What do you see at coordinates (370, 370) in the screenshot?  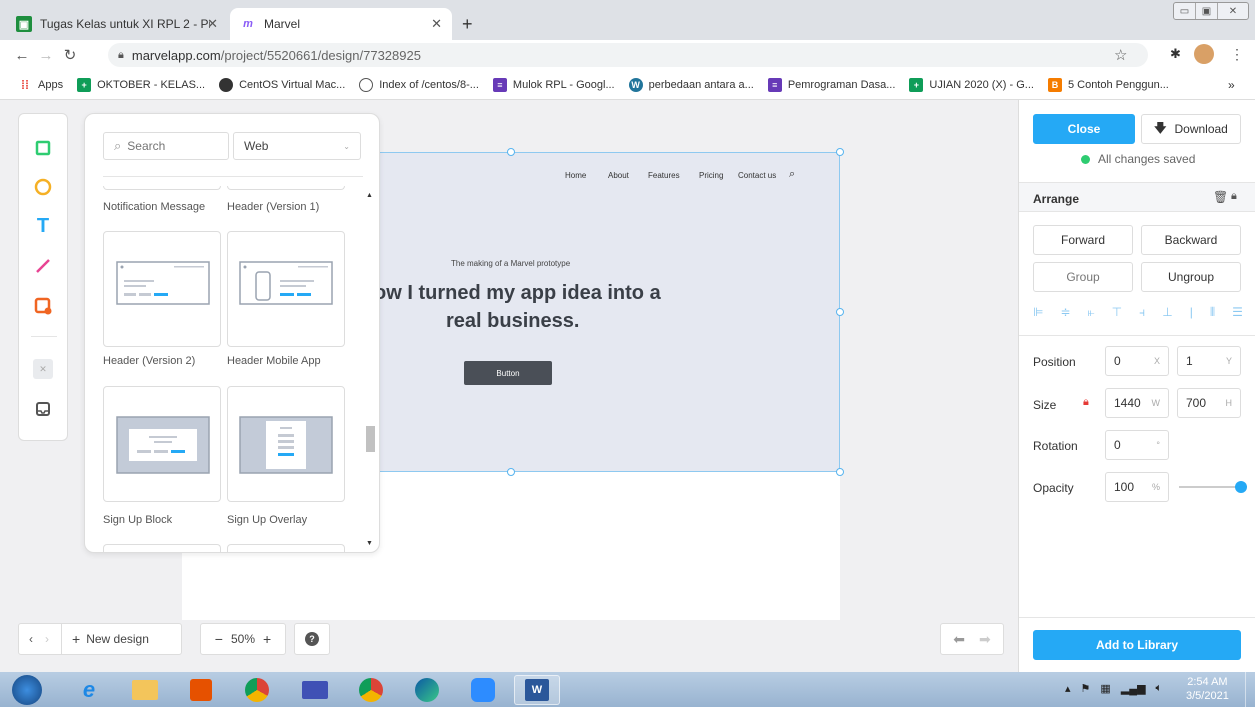 I see `panel-scrollbar: ▲ ▼` at bounding box center [370, 370].